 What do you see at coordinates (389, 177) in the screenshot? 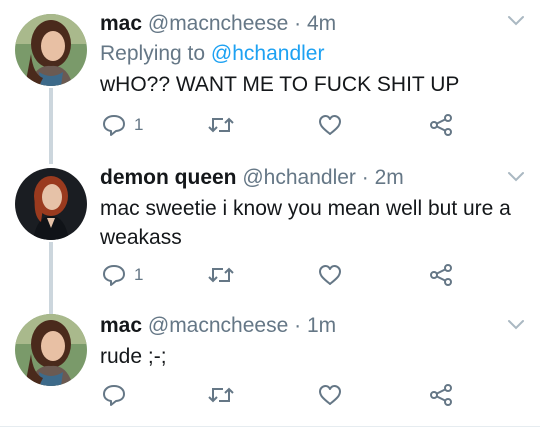
I see `timestamp: 2m` at bounding box center [389, 177].